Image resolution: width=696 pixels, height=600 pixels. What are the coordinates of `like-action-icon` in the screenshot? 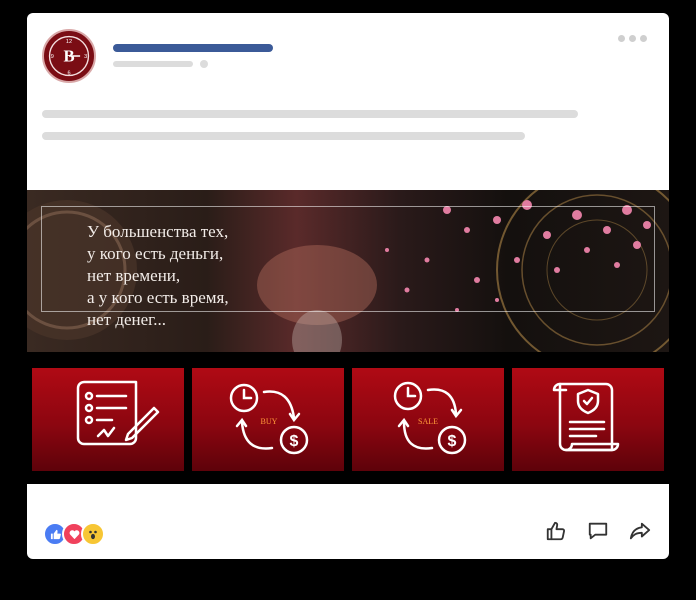 It's located at (556, 531).